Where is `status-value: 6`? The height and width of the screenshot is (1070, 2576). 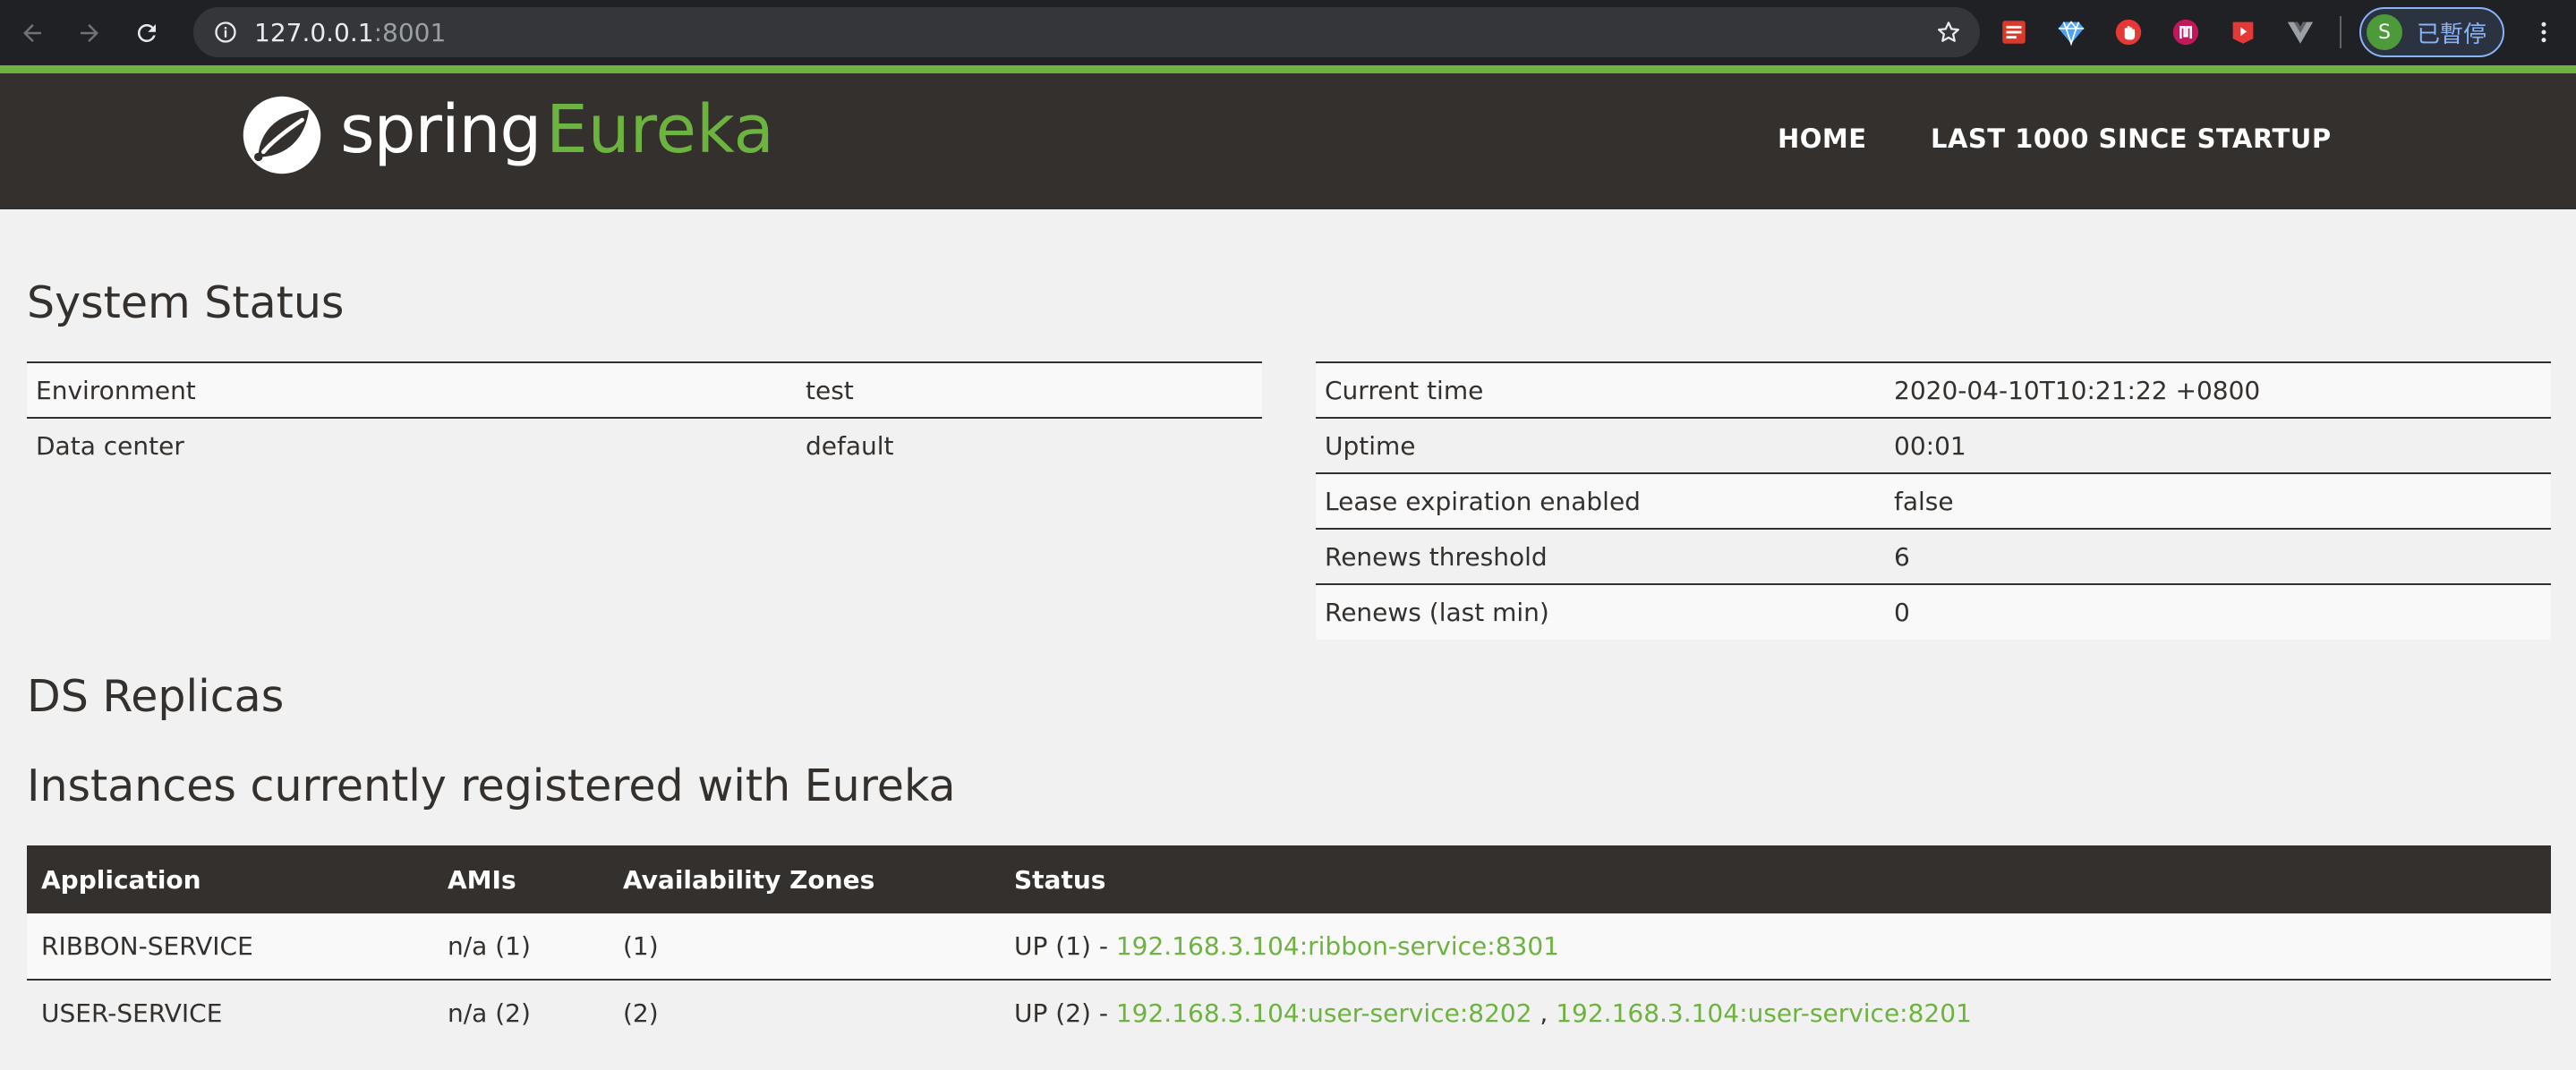
status-value: 6 is located at coordinates (2218, 556).